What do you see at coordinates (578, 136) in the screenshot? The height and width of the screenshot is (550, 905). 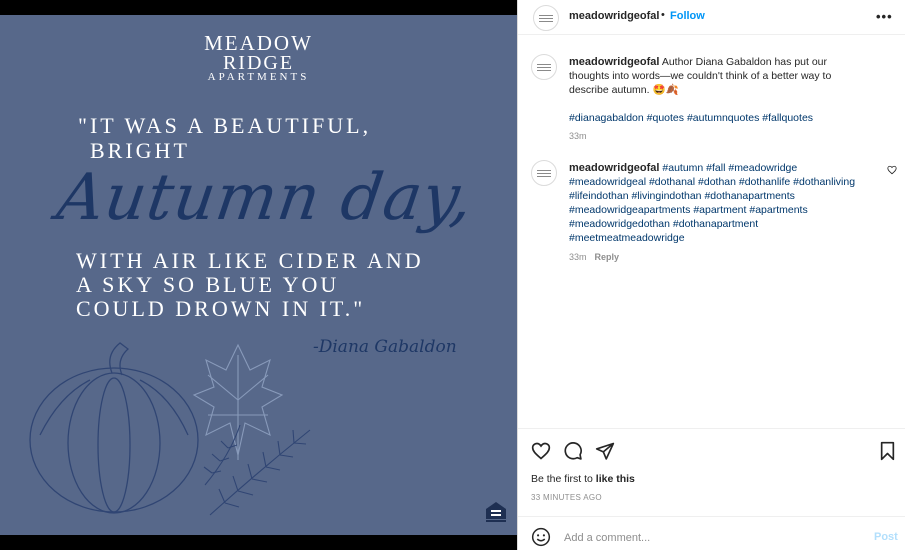 I see `caption-time: 33m` at bounding box center [578, 136].